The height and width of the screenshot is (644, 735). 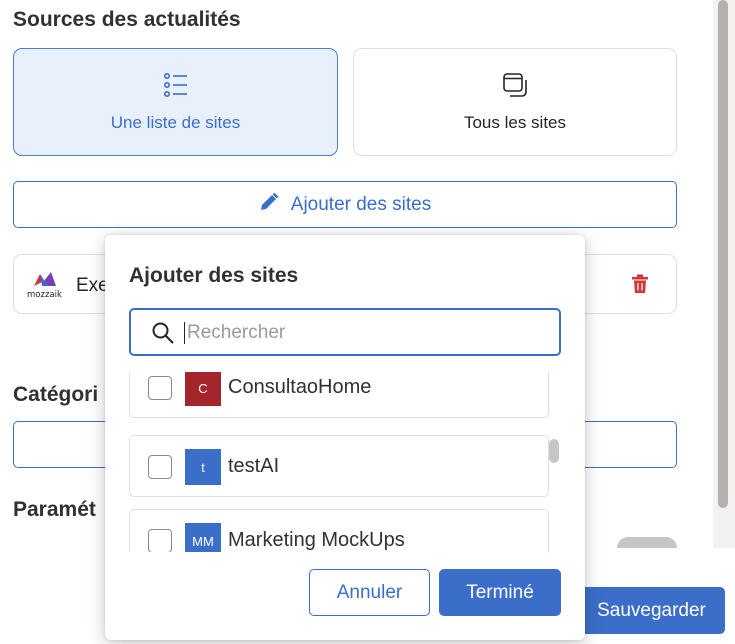 What do you see at coordinates (269, 205) in the screenshot?
I see `pencil-icon` at bounding box center [269, 205].